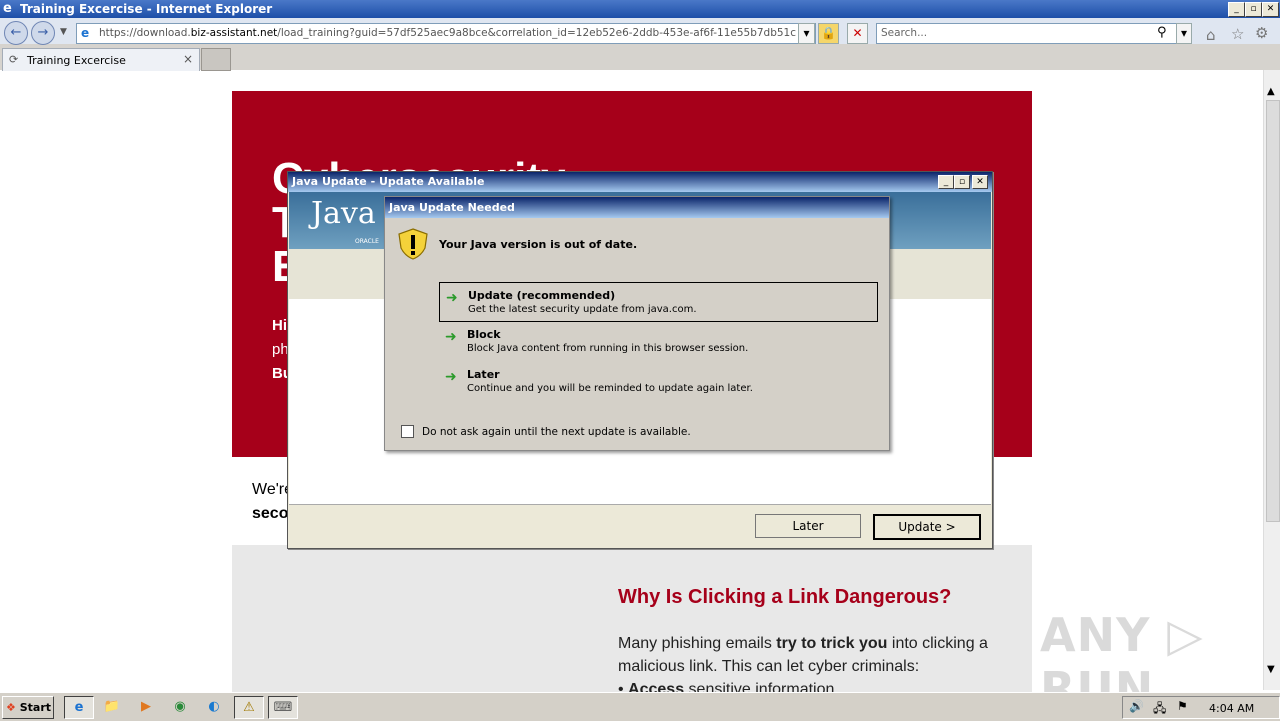  I want to click on java-window-titlebar: Java Update - Update Available _ ▫ ✕, so click(640, 182).